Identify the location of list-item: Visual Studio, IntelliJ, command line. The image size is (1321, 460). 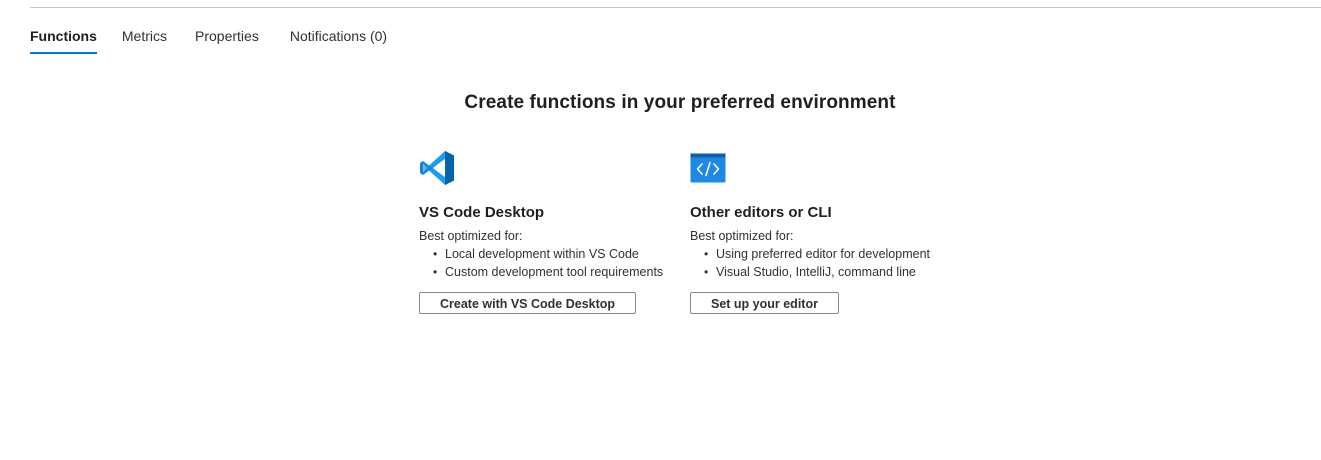
(832, 272).